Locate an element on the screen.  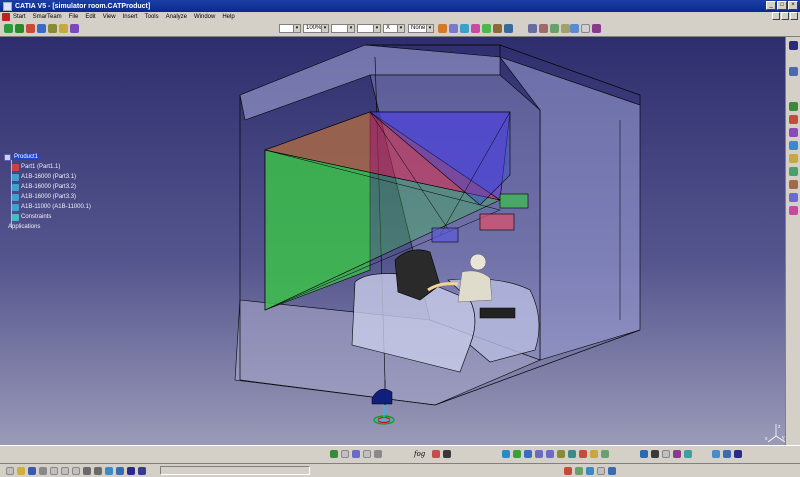
measure-inertia-icon is located at coordinates (543, 28).